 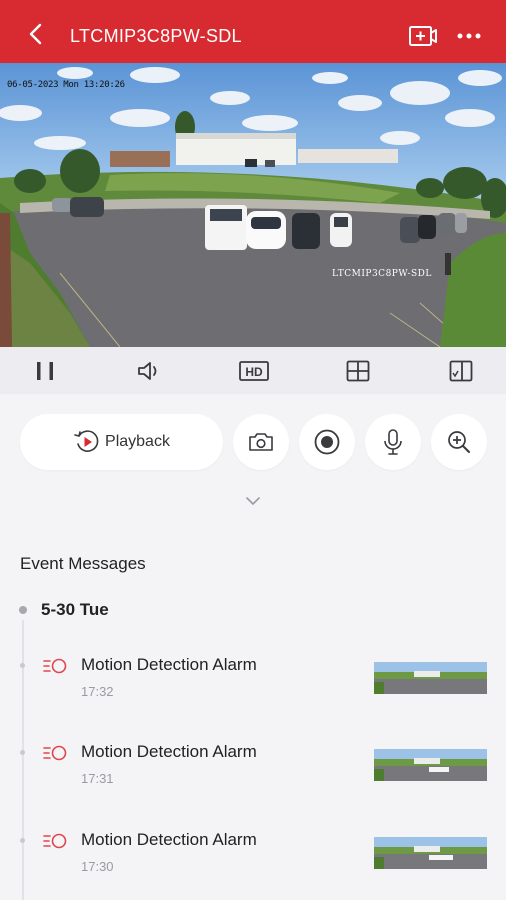 I want to click on date-marker, so click(x=23, y=610).